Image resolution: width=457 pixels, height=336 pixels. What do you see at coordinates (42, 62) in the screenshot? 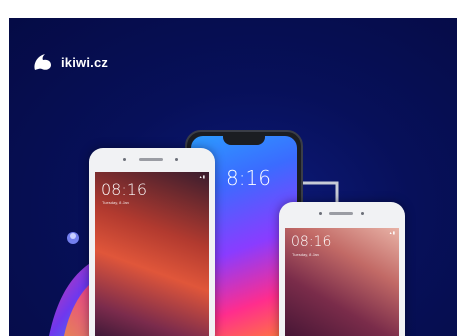
I see `kiwi-bird-icon` at bounding box center [42, 62].